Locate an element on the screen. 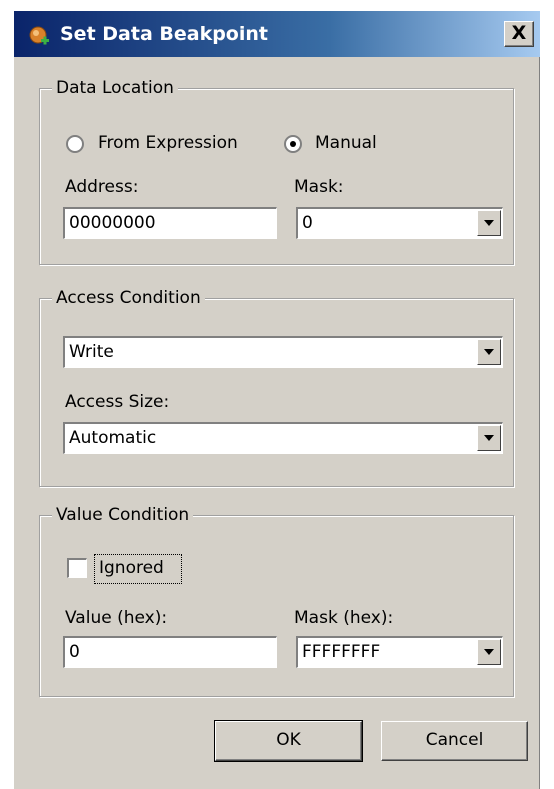 Image resolution: width=554 pixels, height=789 pixels. mask-dropdown: 0 is located at coordinates (399, 223).